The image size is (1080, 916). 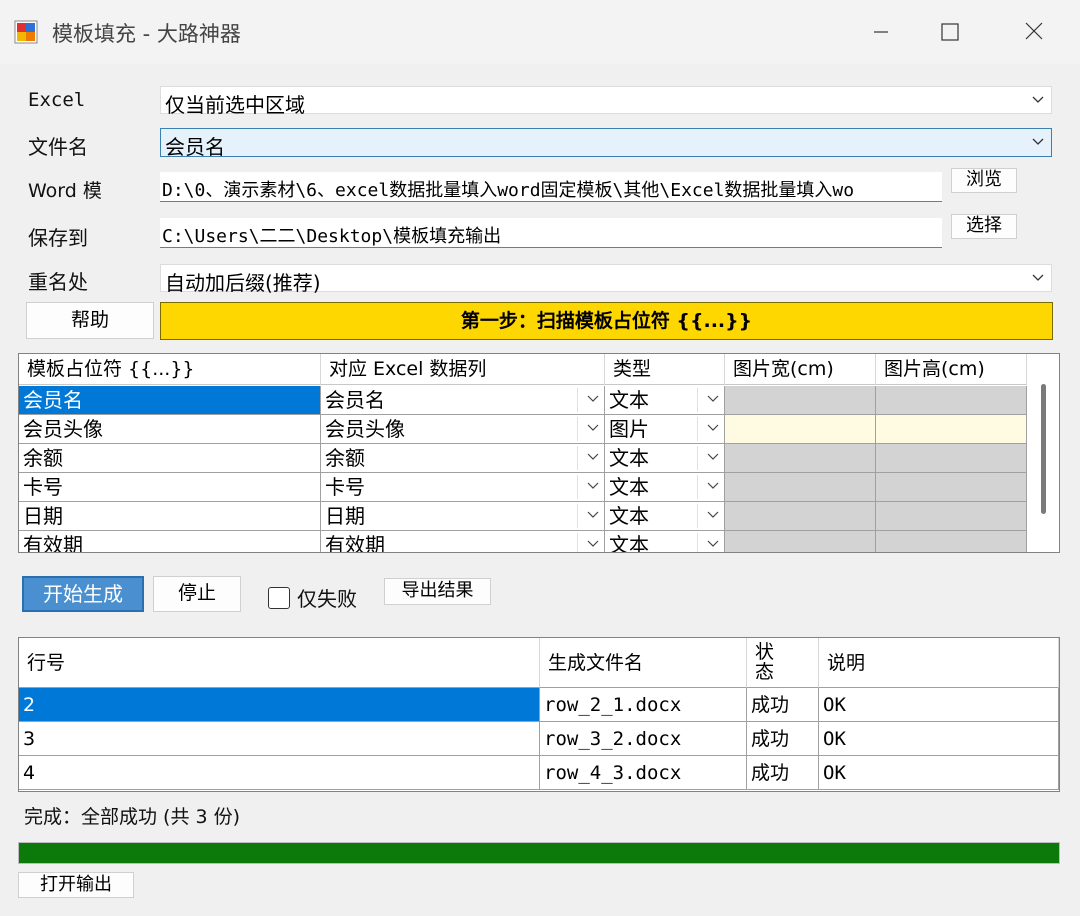 What do you see at coordinates (463, 542) in the screenshot?
I see `excel-column-dropdown: 有效期` at bounding box center [463, 542].